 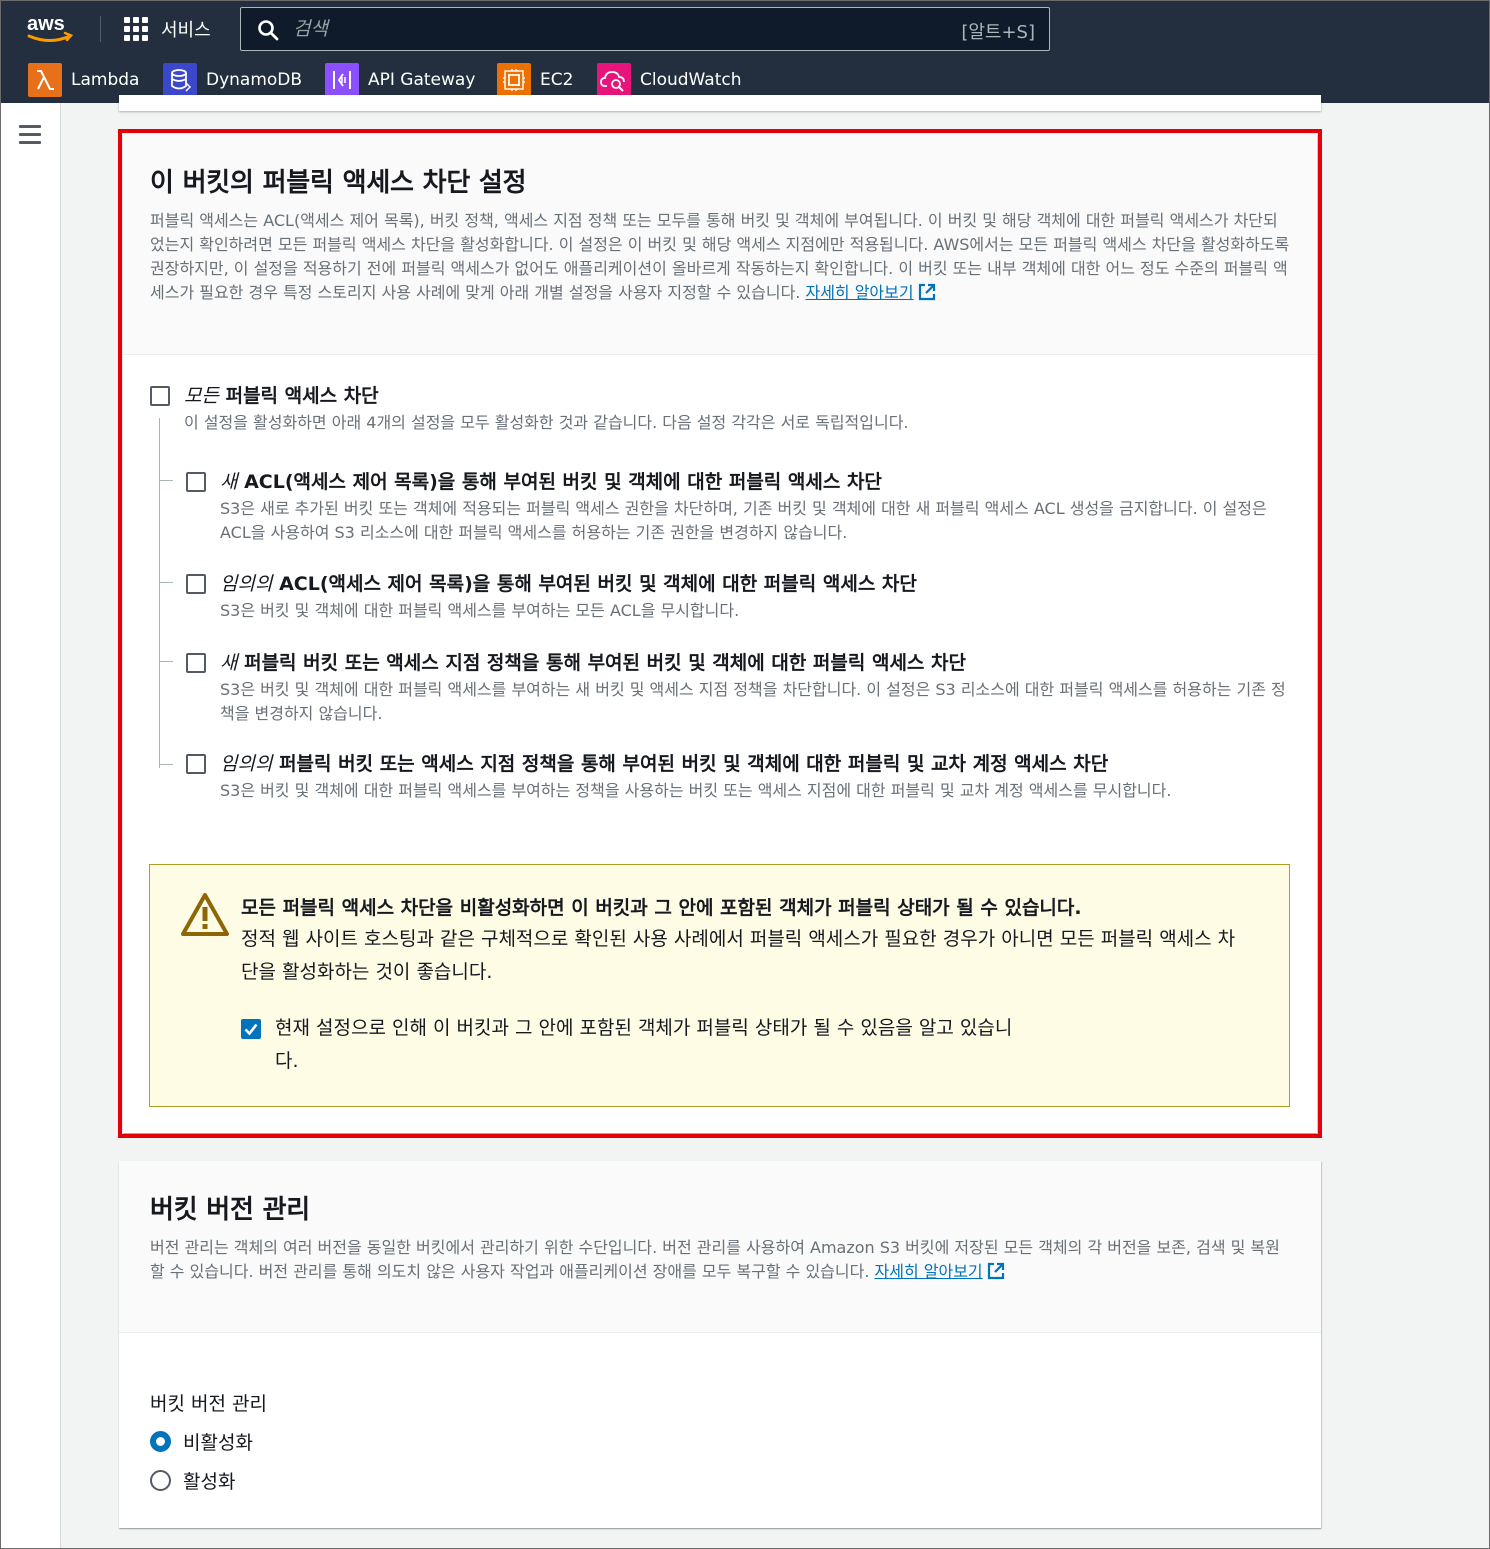 I want to click on services-menu-label: 서비스, so click(x=186, y=29).